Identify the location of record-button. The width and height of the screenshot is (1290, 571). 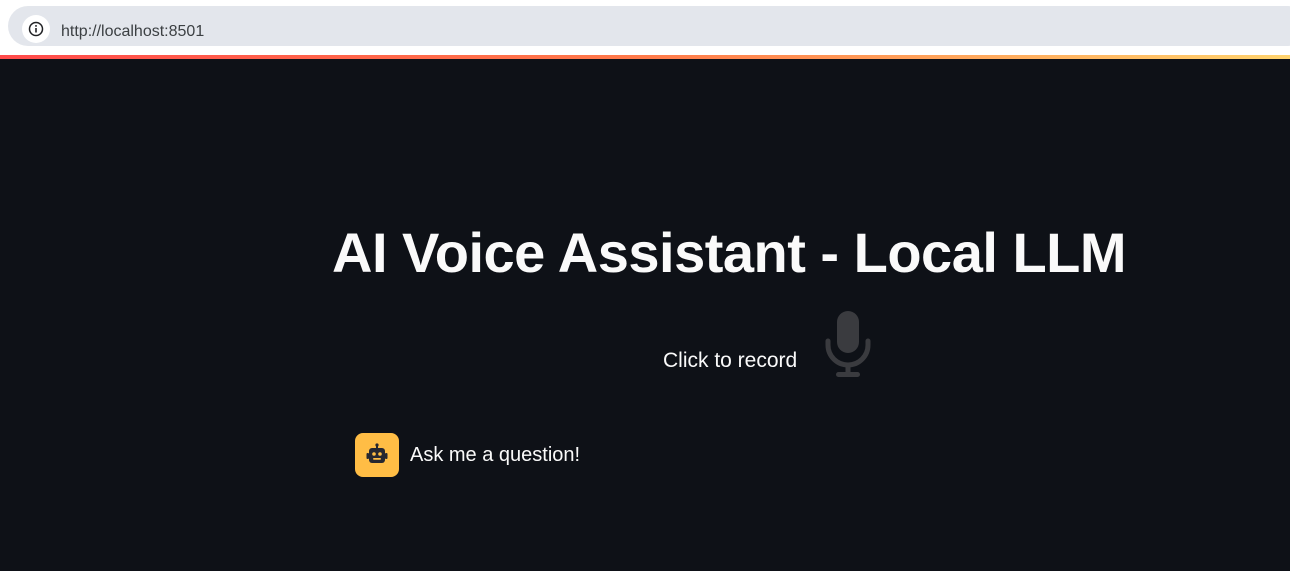
(848, 344).